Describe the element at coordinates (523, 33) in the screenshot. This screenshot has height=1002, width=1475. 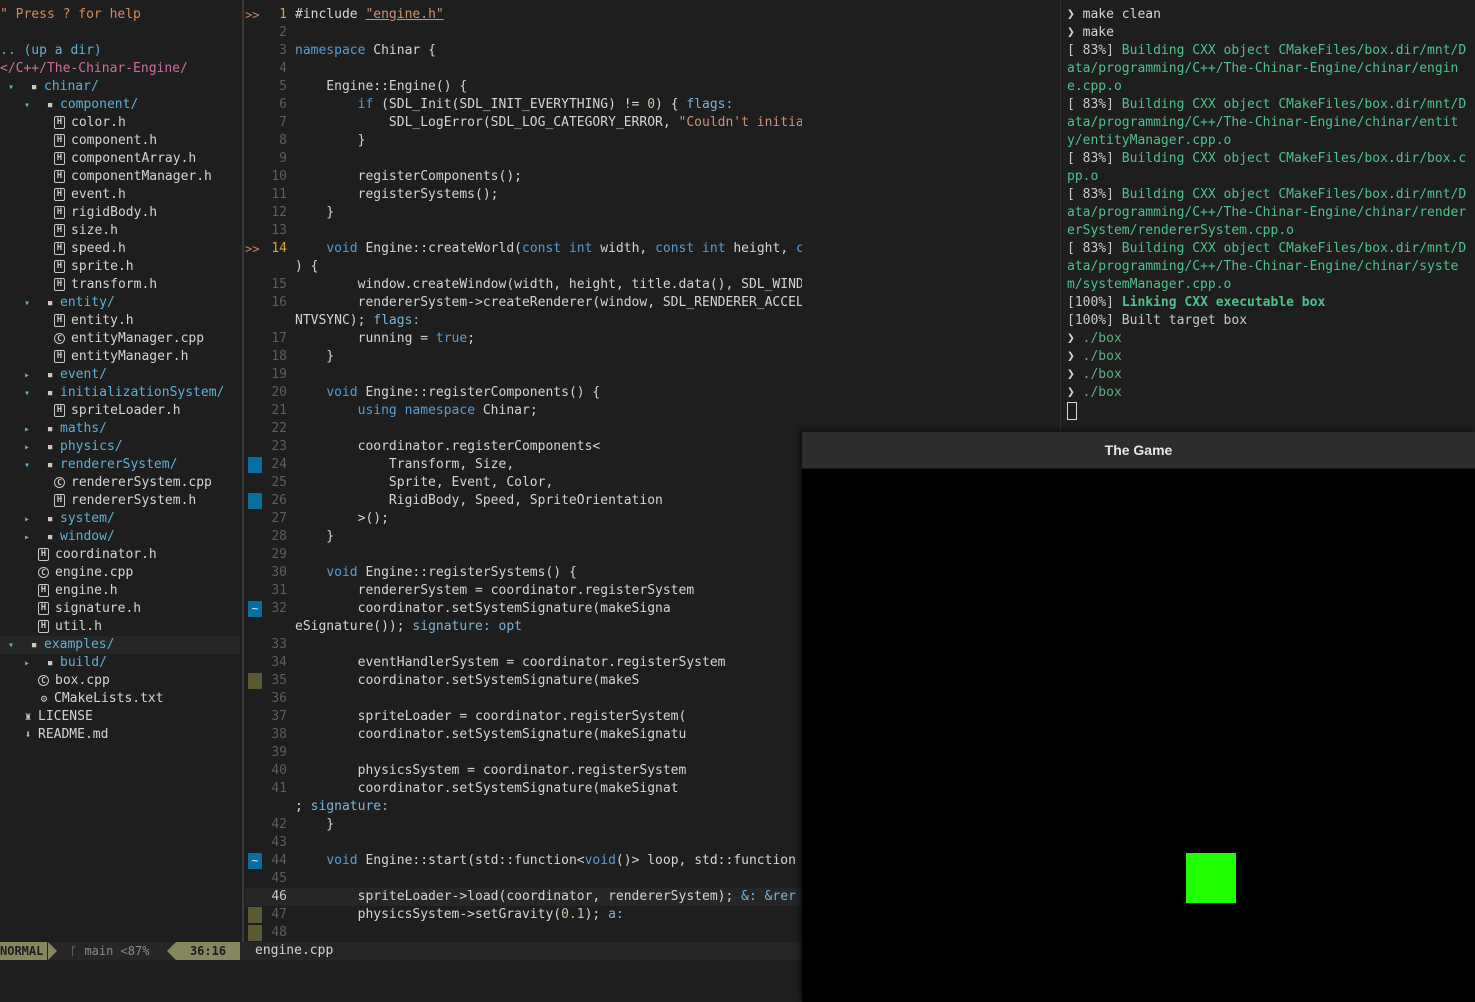
I see `code-line: 2` at that location.